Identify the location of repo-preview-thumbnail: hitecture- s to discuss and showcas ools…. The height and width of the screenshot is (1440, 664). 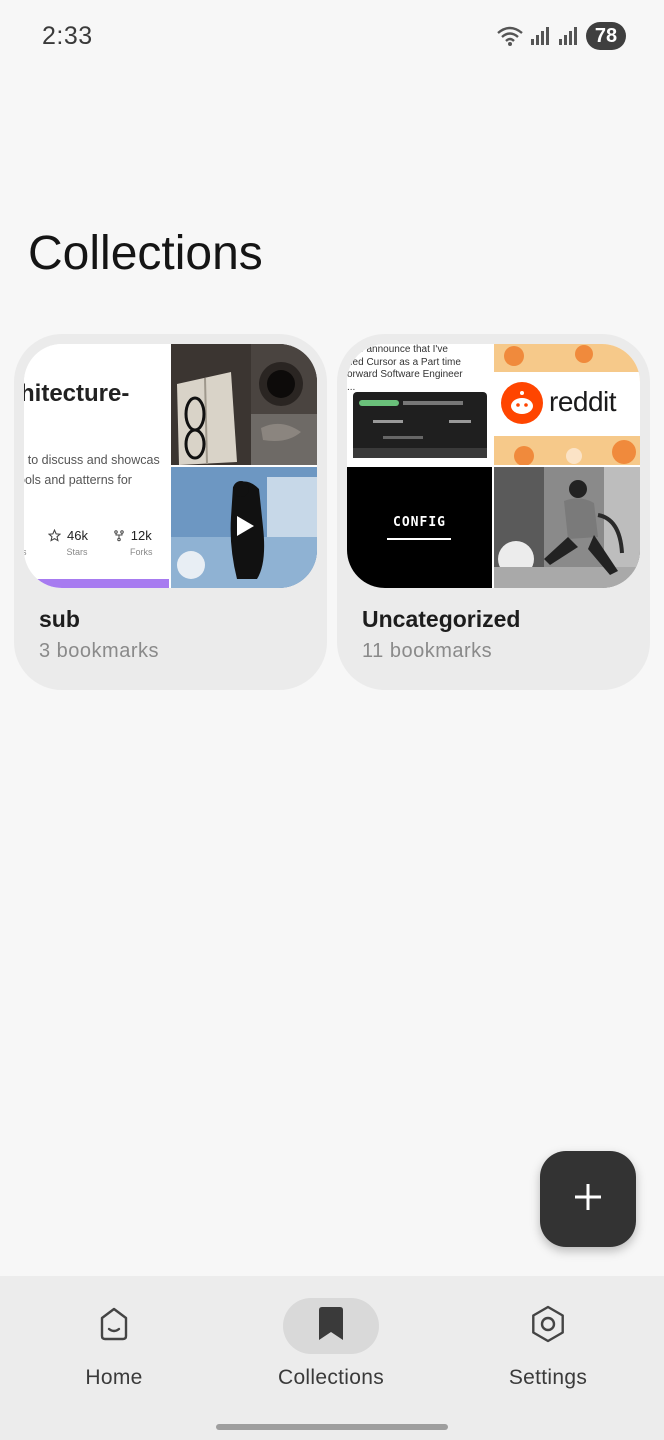
(96, 466).